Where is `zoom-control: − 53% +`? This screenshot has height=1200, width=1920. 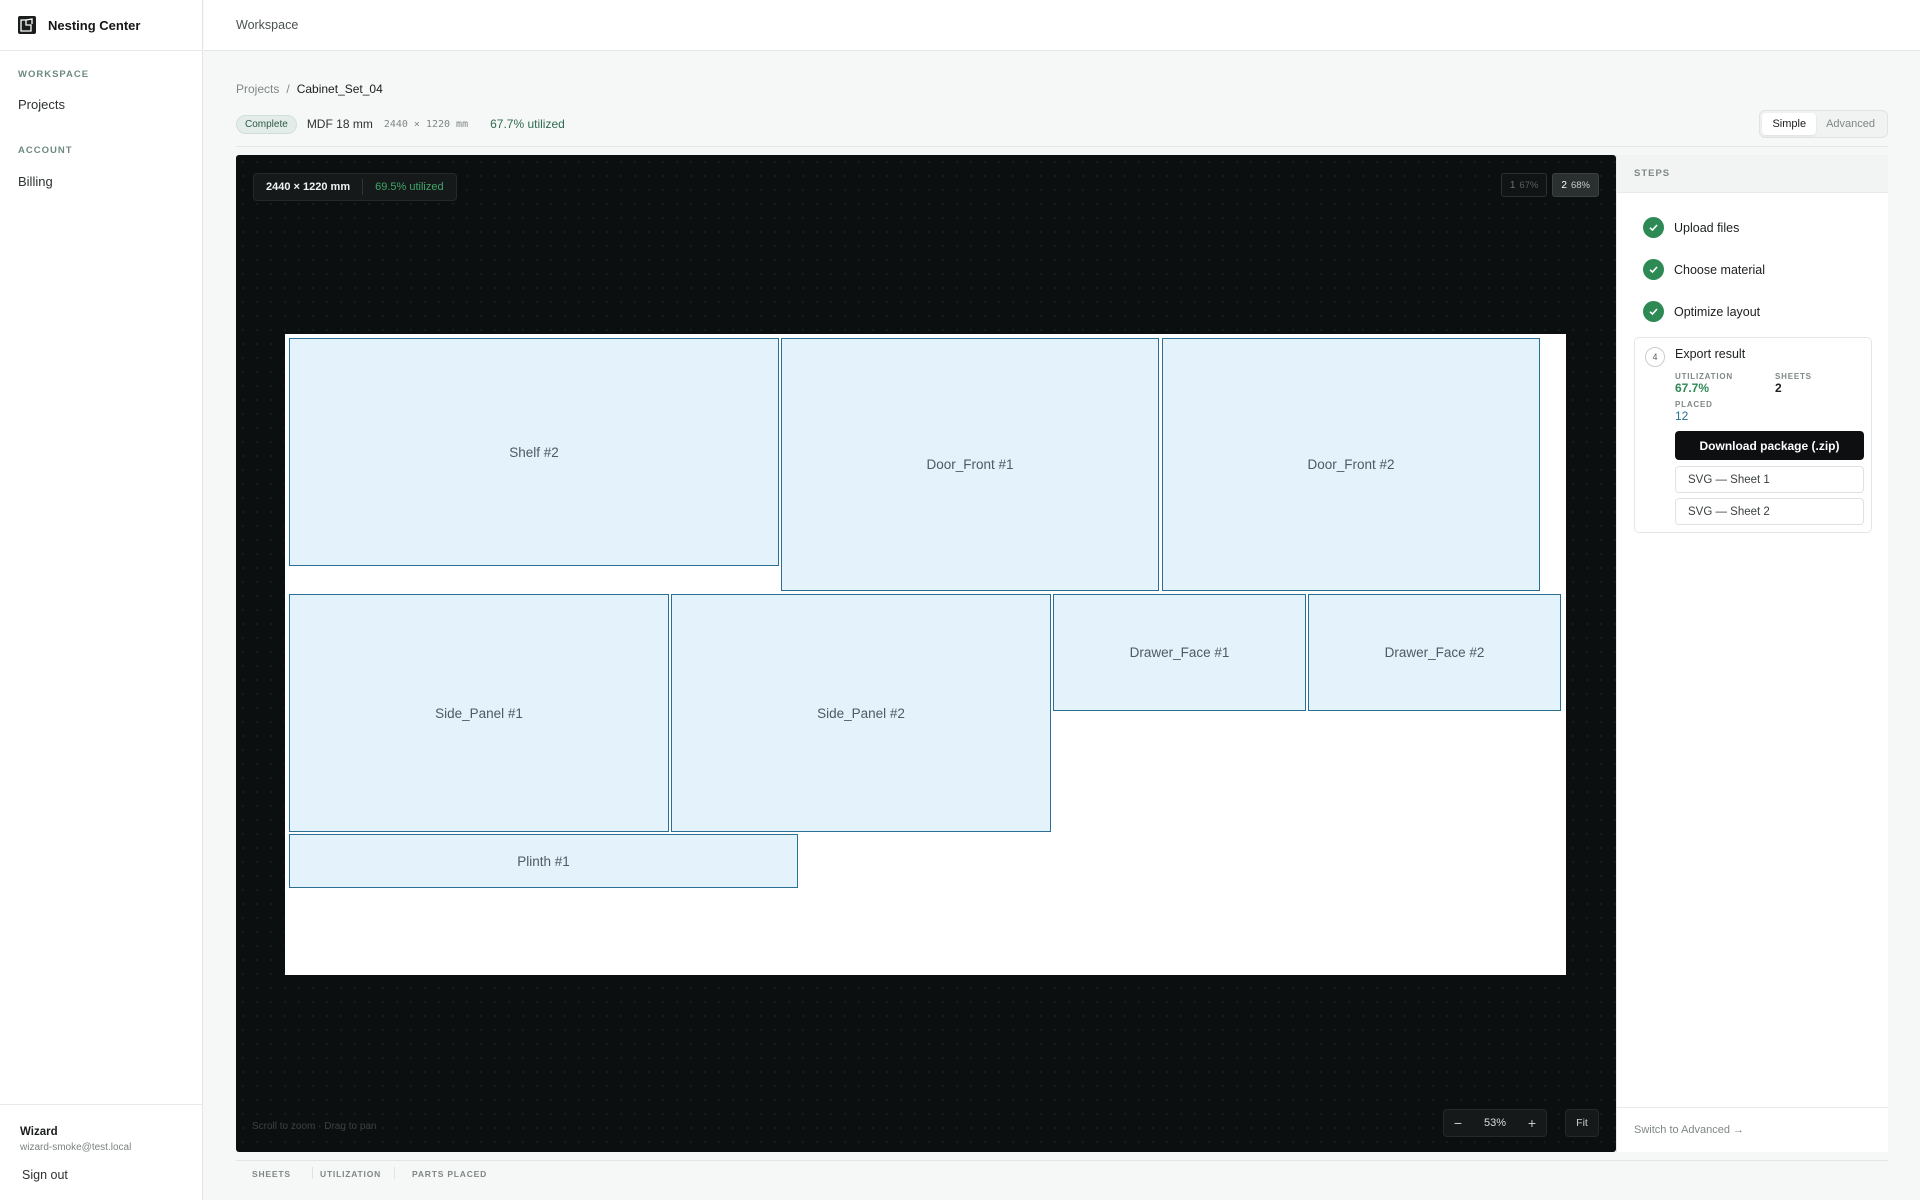
zoom-control: − 53% + is located at coordinates (1495, 1123).